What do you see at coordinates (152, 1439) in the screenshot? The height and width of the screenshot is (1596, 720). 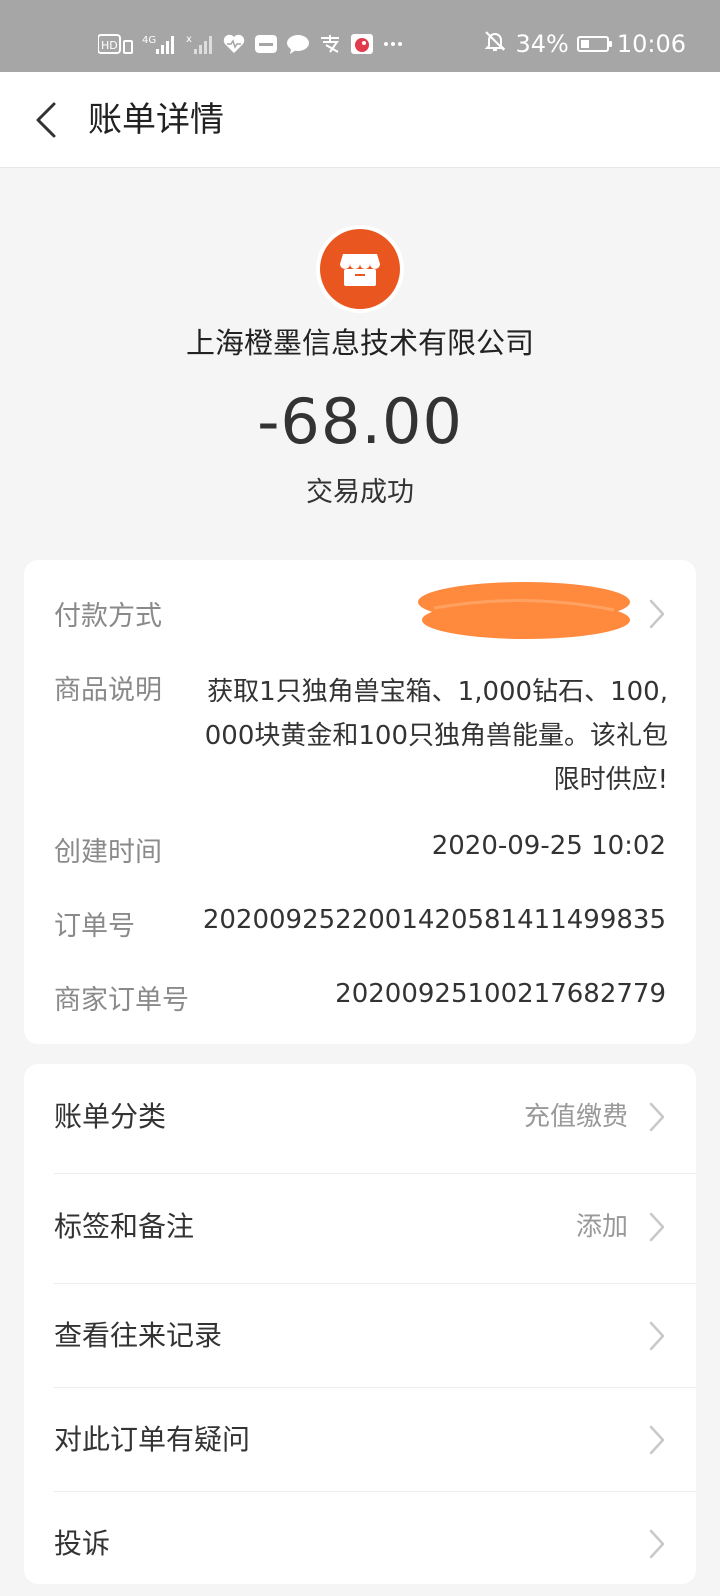 I see `order-question-label: 对此订单有疑问` at bounding box center [152, 1439].